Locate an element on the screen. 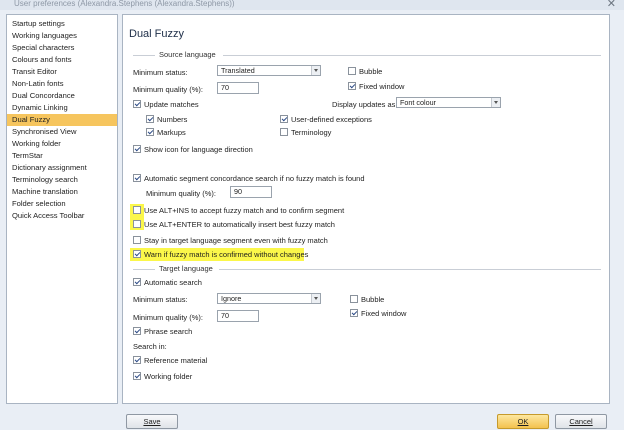 This screenshot has width=624, height=430. bubble-checkbox is located at coordinates (352, 71).